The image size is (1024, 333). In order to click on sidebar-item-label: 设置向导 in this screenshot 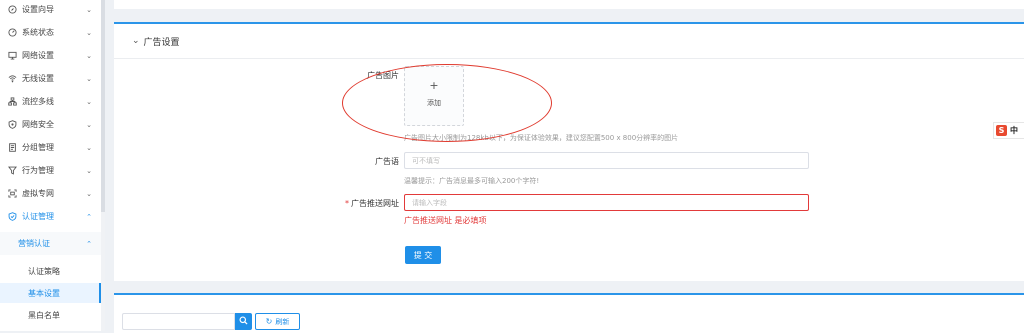, I will do `click(38, 9)`.